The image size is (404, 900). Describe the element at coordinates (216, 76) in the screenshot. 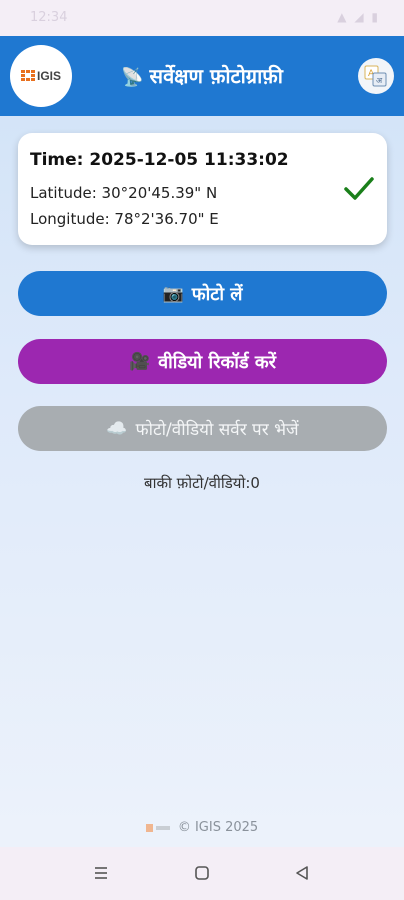

I see `page-title-text: सर्वेक्षण फ़ोटोग्राफ़ी` at that location.